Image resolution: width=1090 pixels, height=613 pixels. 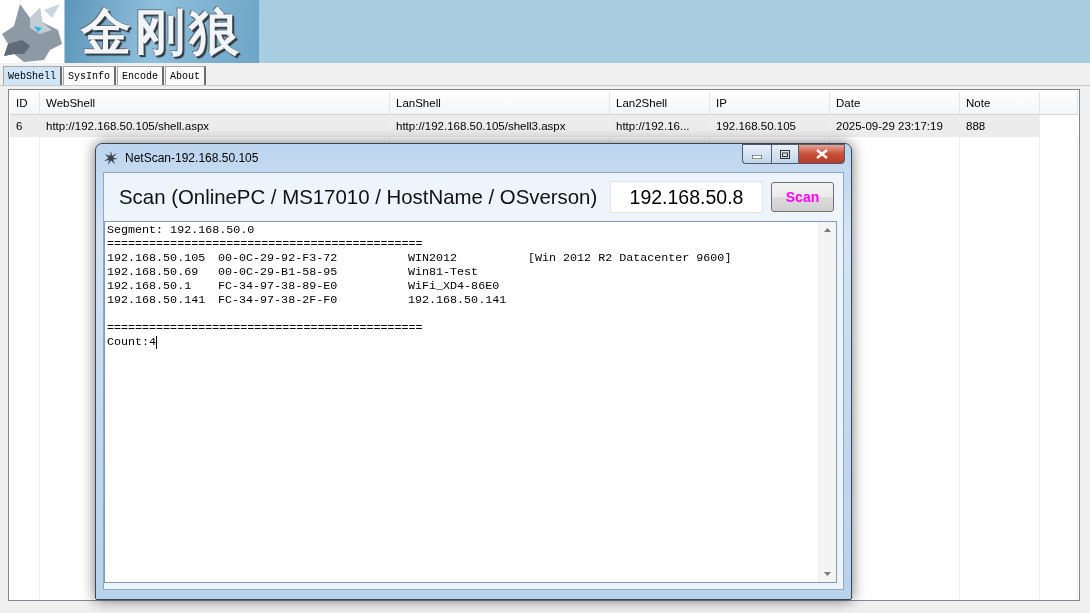 I want to click on starburst-icon, so click(x=111, y=157).